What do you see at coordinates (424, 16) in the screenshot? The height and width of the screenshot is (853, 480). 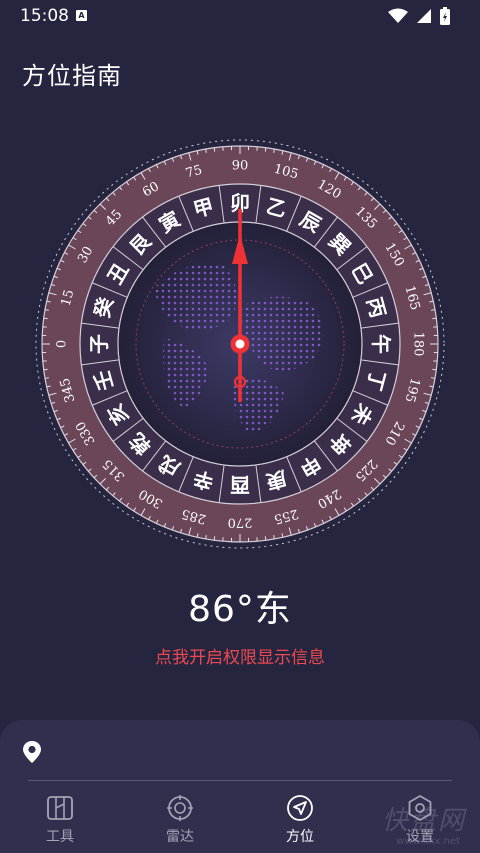 I see `signal-icon` at bounding box center [424, 16].